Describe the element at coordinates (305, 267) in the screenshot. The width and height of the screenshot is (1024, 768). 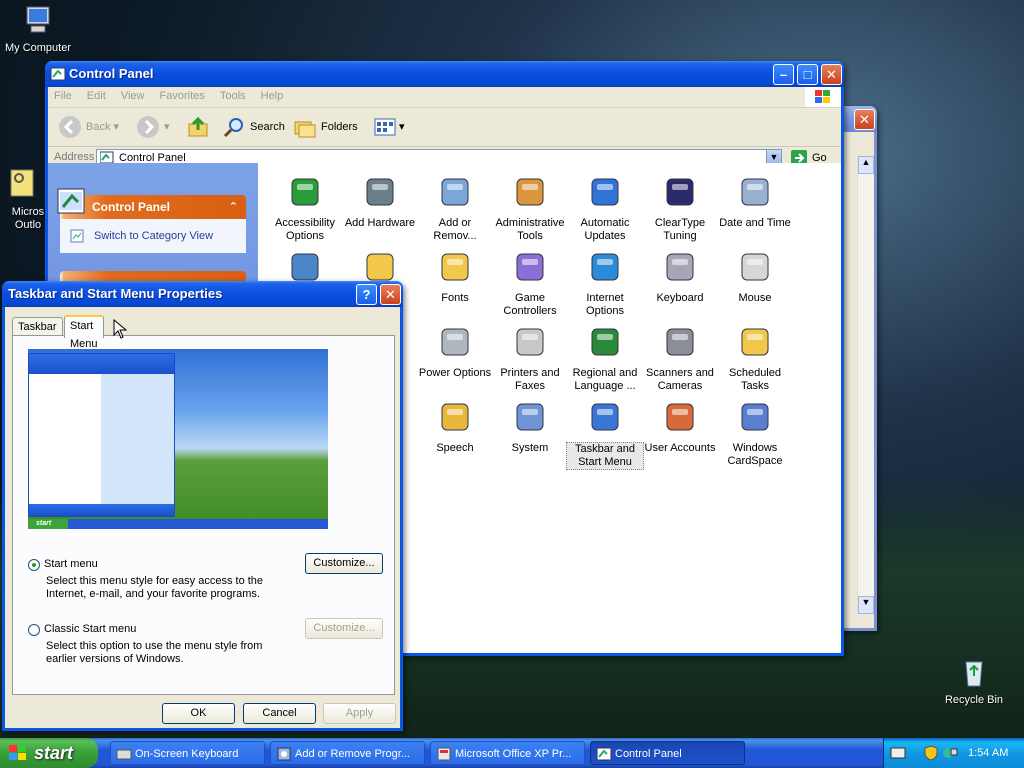
I see `partial-item-icon` at that location.